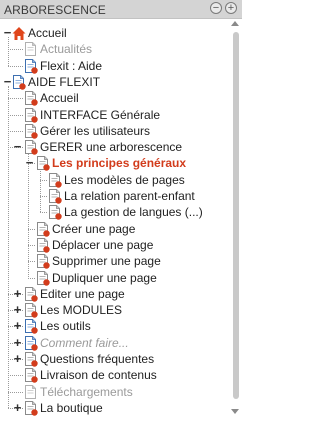 Image resolution: width=320 pixels, height=423 pixels. What do you see at coordinates (64, 82) in the screenshot?
I see `tree-item-label: AIDE FLEXIT` at bounding box center [64, 82].